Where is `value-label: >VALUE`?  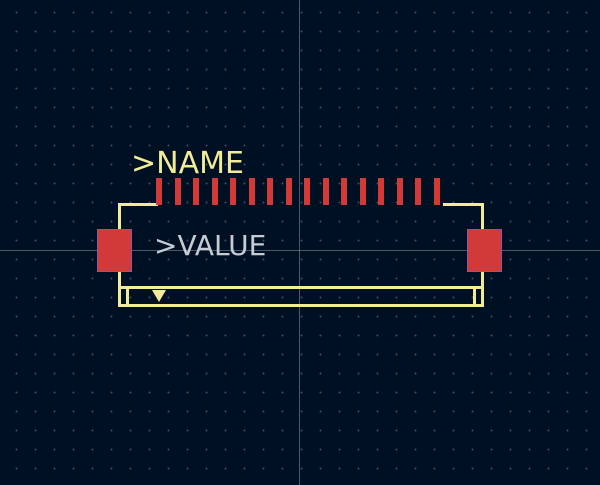 value-label: >VALUE is located at coordinates (210, 246).